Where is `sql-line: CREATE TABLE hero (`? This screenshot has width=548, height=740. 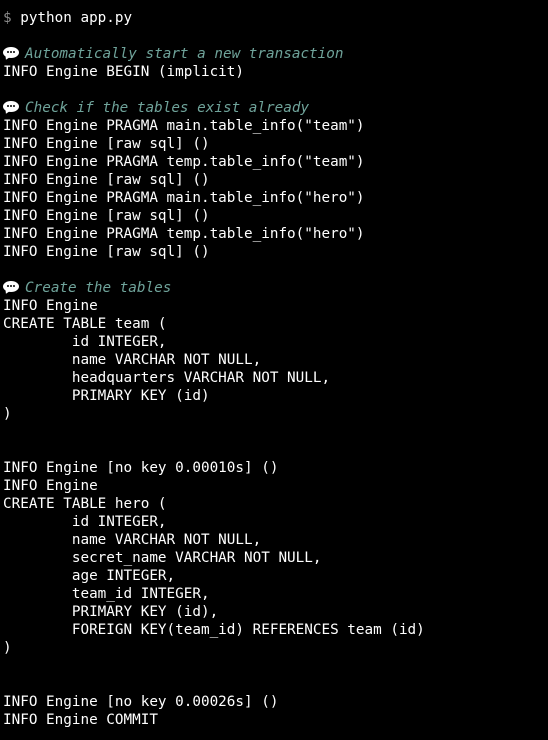
sql-line: CREATE TABLE hero ( is located at coordinates (85, 504).